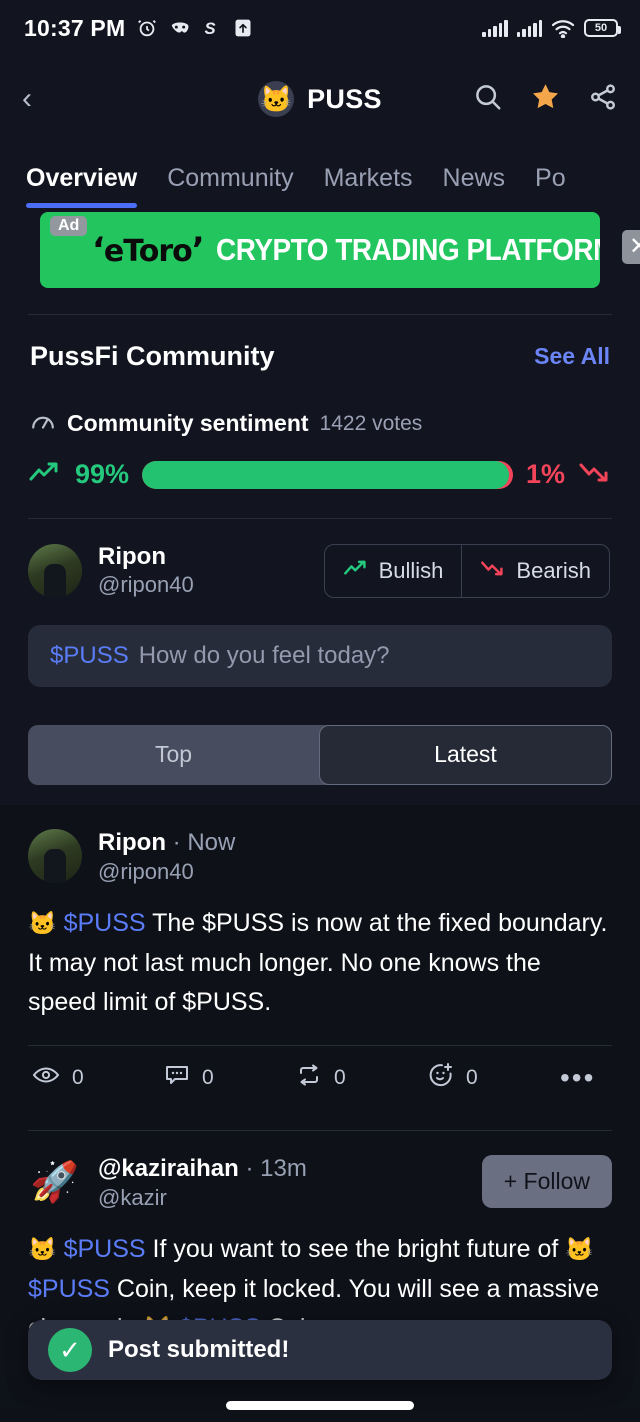  Describe the element at coordinates (465, 754) in the screenshot. I see `sort-latest-button: Latest` at that location.